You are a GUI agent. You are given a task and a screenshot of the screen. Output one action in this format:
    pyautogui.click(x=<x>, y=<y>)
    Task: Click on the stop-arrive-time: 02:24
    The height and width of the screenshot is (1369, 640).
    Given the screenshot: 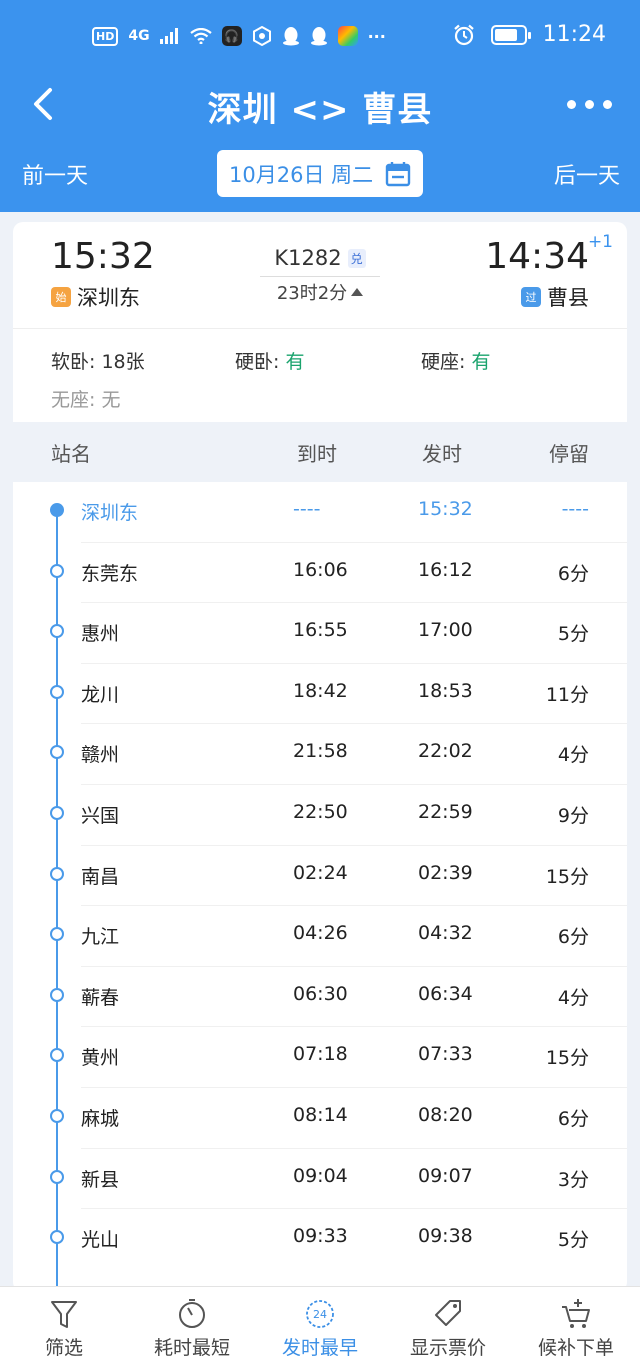 What is the action you would take?
    pyautogui.click(x=320, y=872)
    